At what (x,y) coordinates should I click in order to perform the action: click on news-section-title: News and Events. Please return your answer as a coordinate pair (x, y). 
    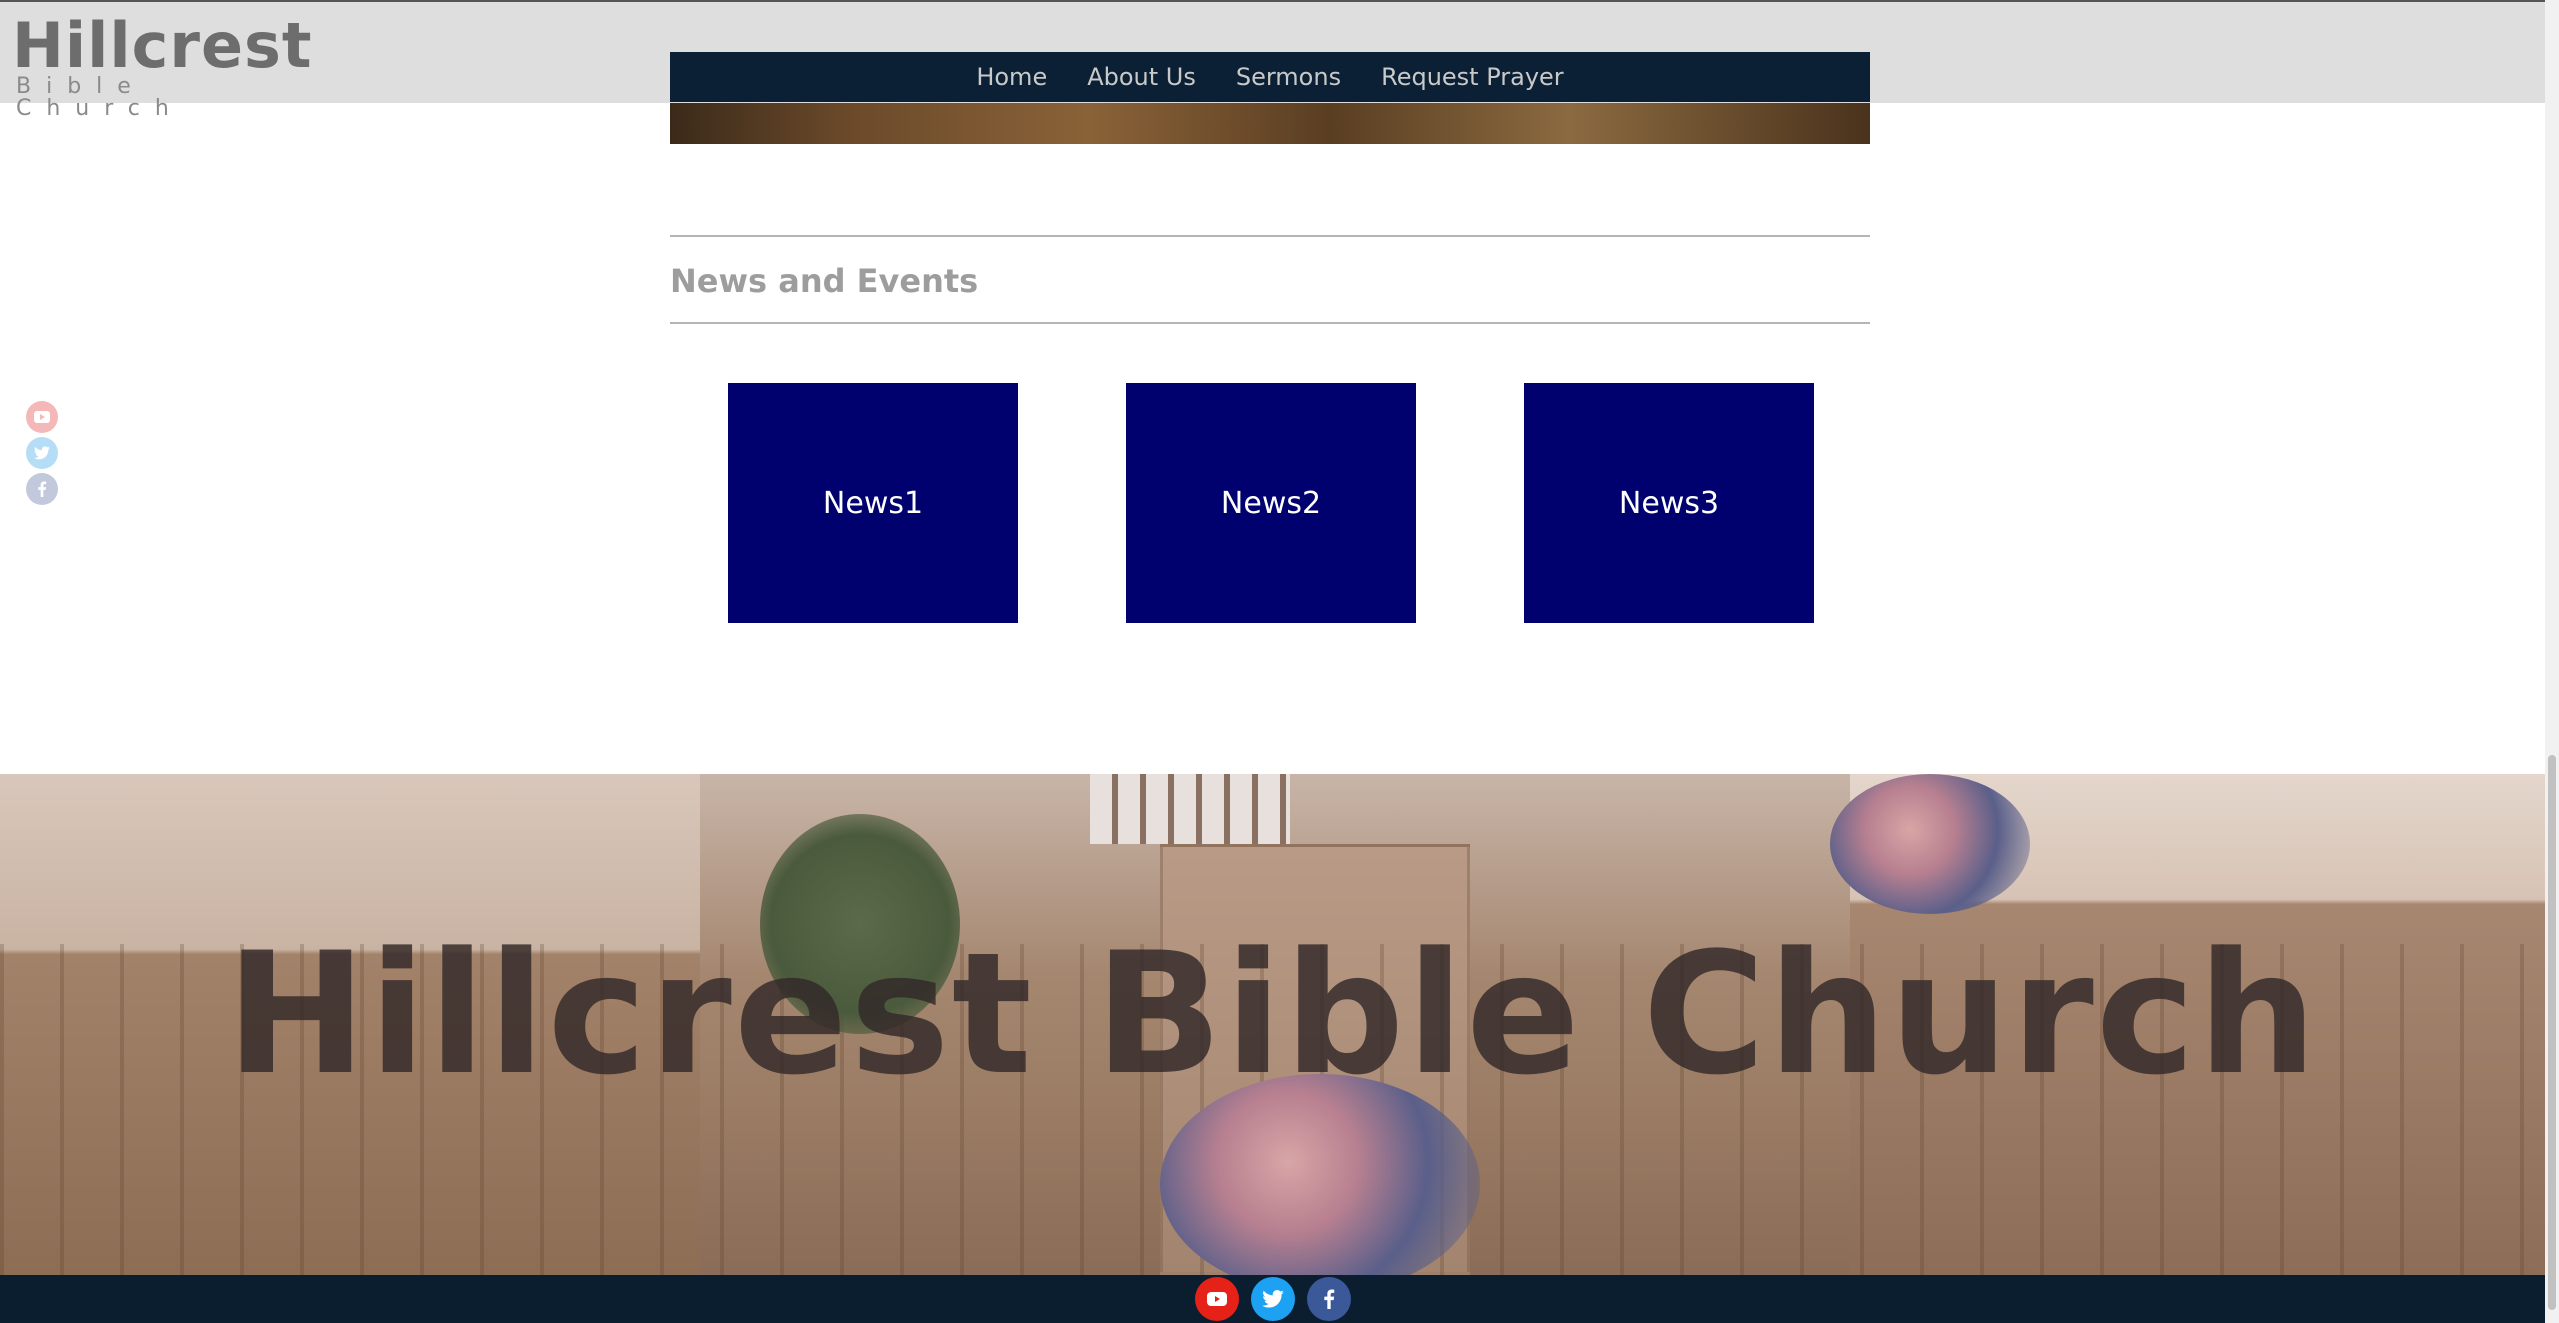
    Looking at the image, I should click on (824, 281).